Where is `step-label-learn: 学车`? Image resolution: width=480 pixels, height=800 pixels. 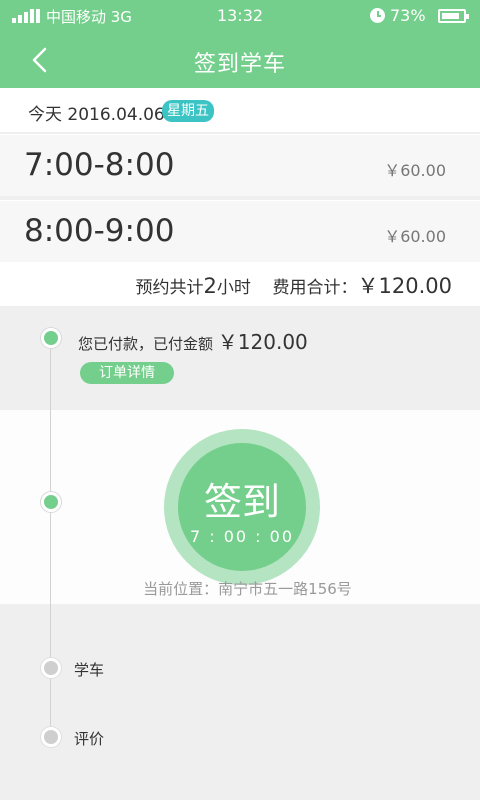 step-label-learn: 学车 is located at coordinates (89, 670).